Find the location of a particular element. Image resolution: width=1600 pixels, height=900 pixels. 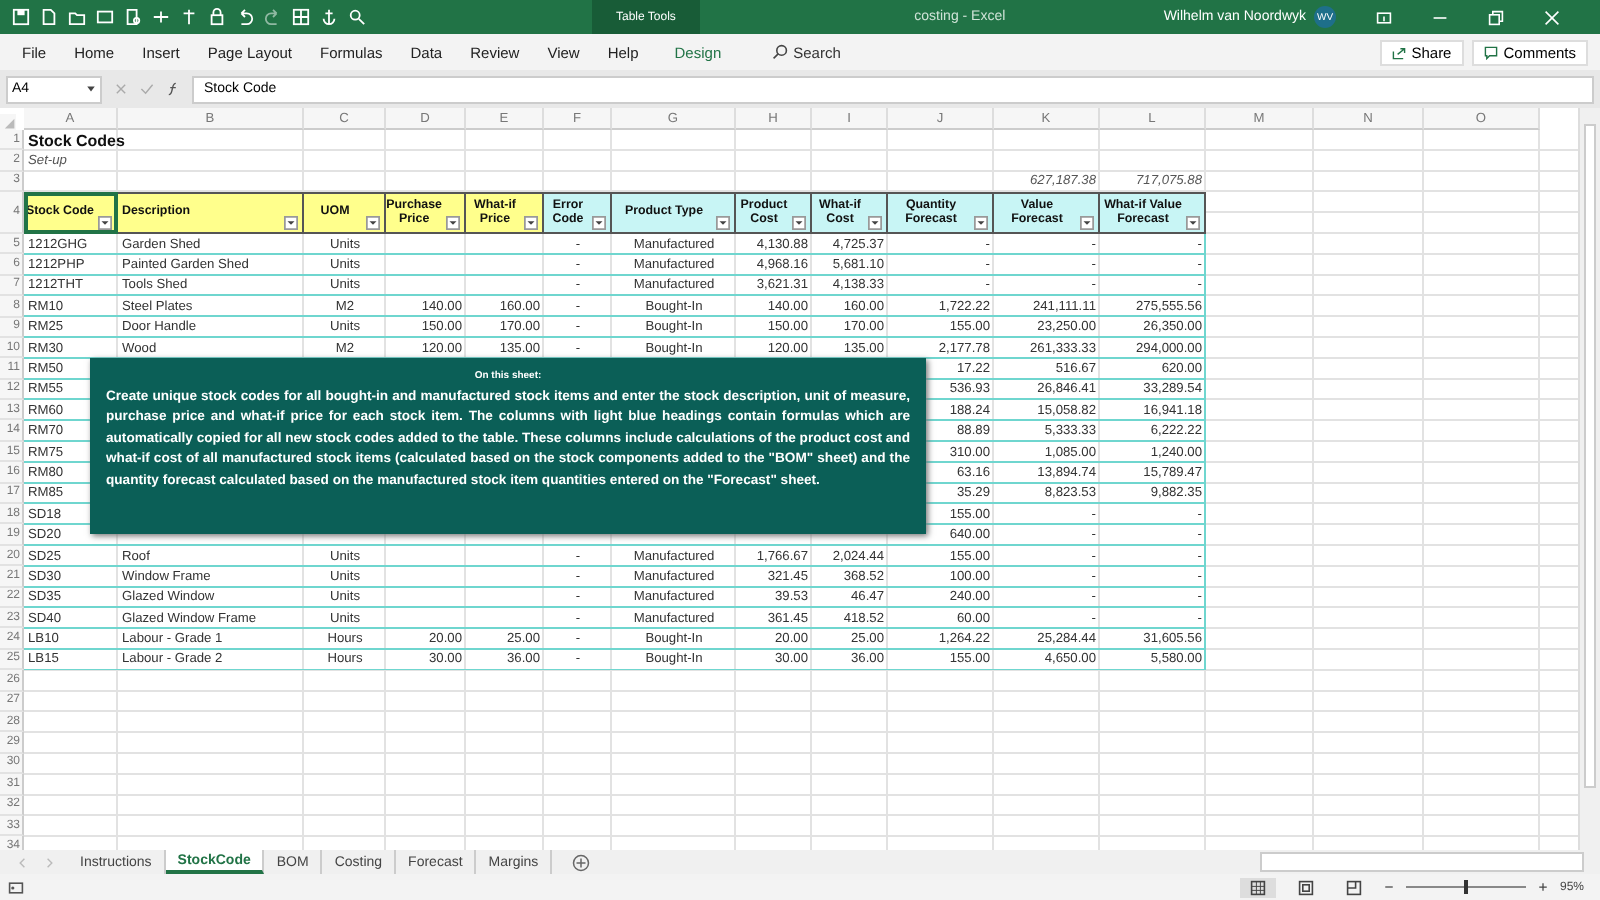

anchor-icon is located at coordinates (329, 17).